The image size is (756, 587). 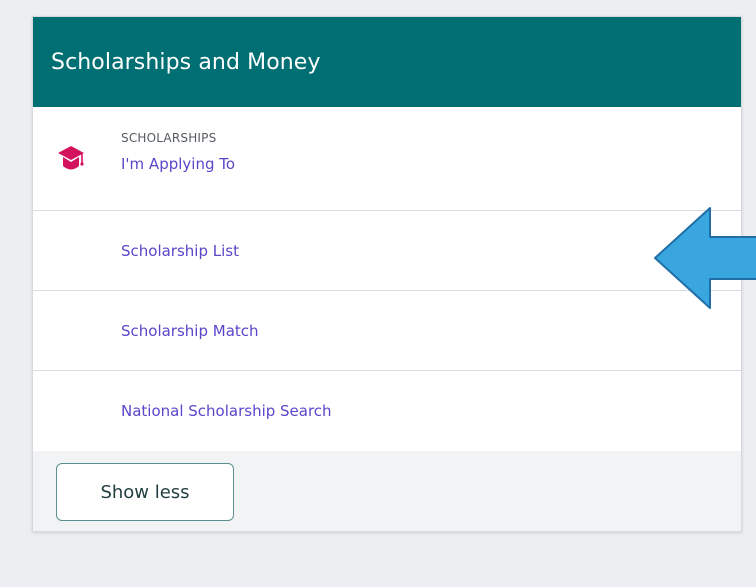 What do you see at coordinates (71, 158) in the screenshot?
I see `graduation-cap-icon` at bounding box center [71, 158].